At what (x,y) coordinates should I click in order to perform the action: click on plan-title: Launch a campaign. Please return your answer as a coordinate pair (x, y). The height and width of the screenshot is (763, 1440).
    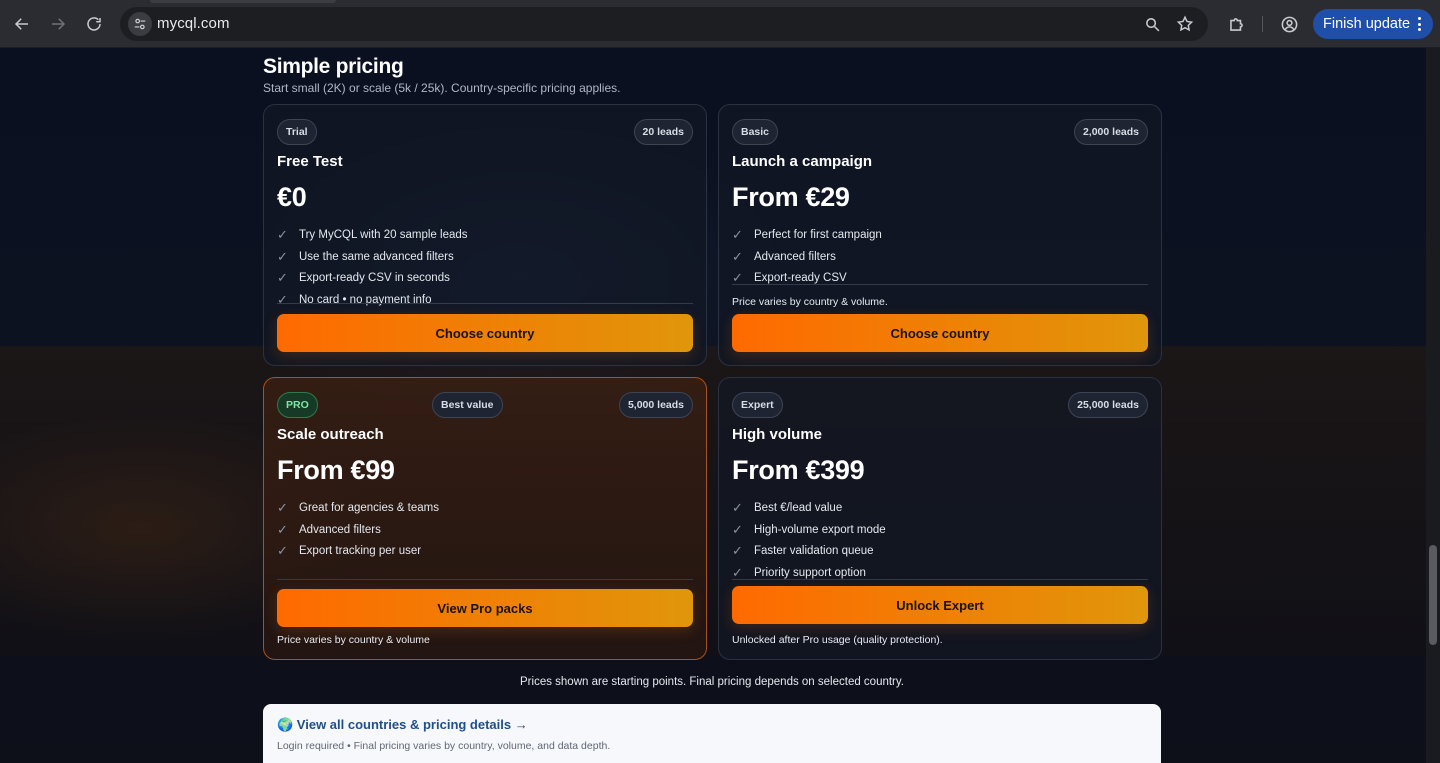
    Looking at the image, I should click on (802, 161).